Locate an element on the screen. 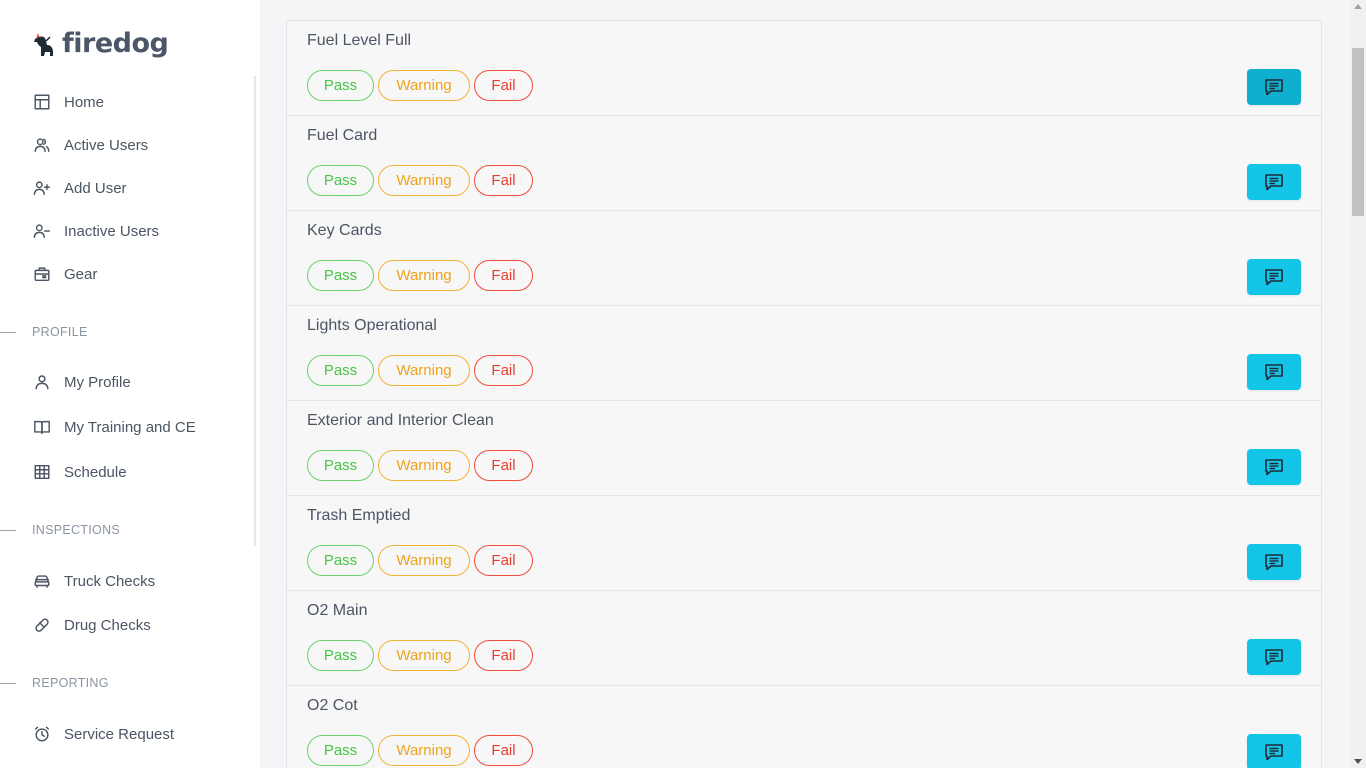  check-title: Fuel Card is located at coordinates (342, 135).